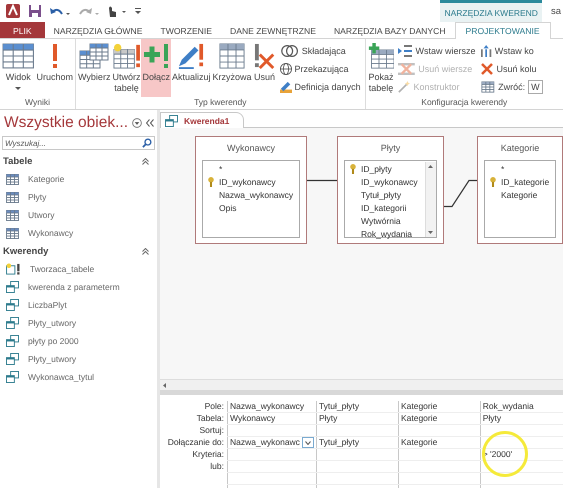 This screenshot has height=488, width=563. I want to click on field-item: ID_kategorii, so click(375, 207).